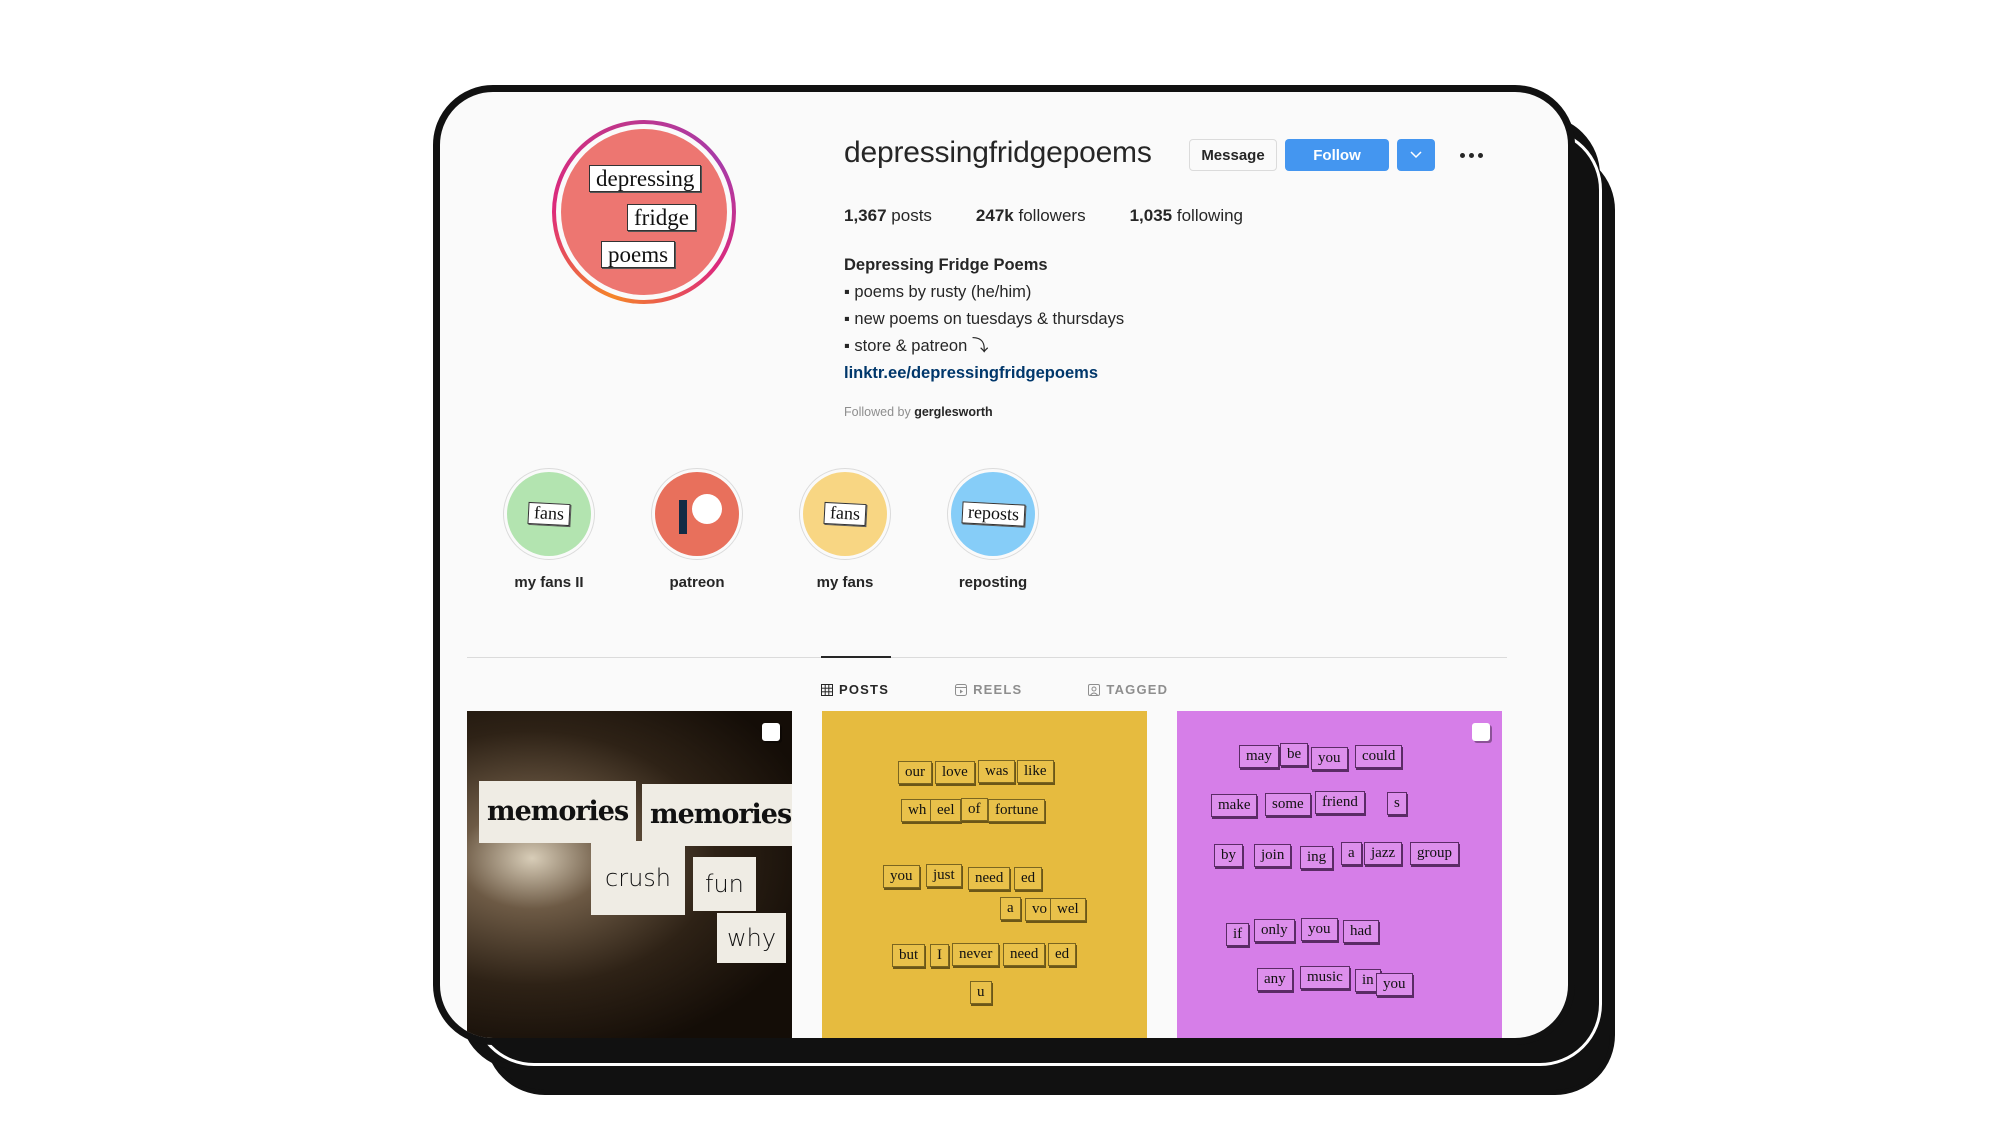 This screenshot has width=2000, height=1125. Describe the element at coordinates (1017, 810) in the screenshot. I see `magnet-word: fortune` at that location.